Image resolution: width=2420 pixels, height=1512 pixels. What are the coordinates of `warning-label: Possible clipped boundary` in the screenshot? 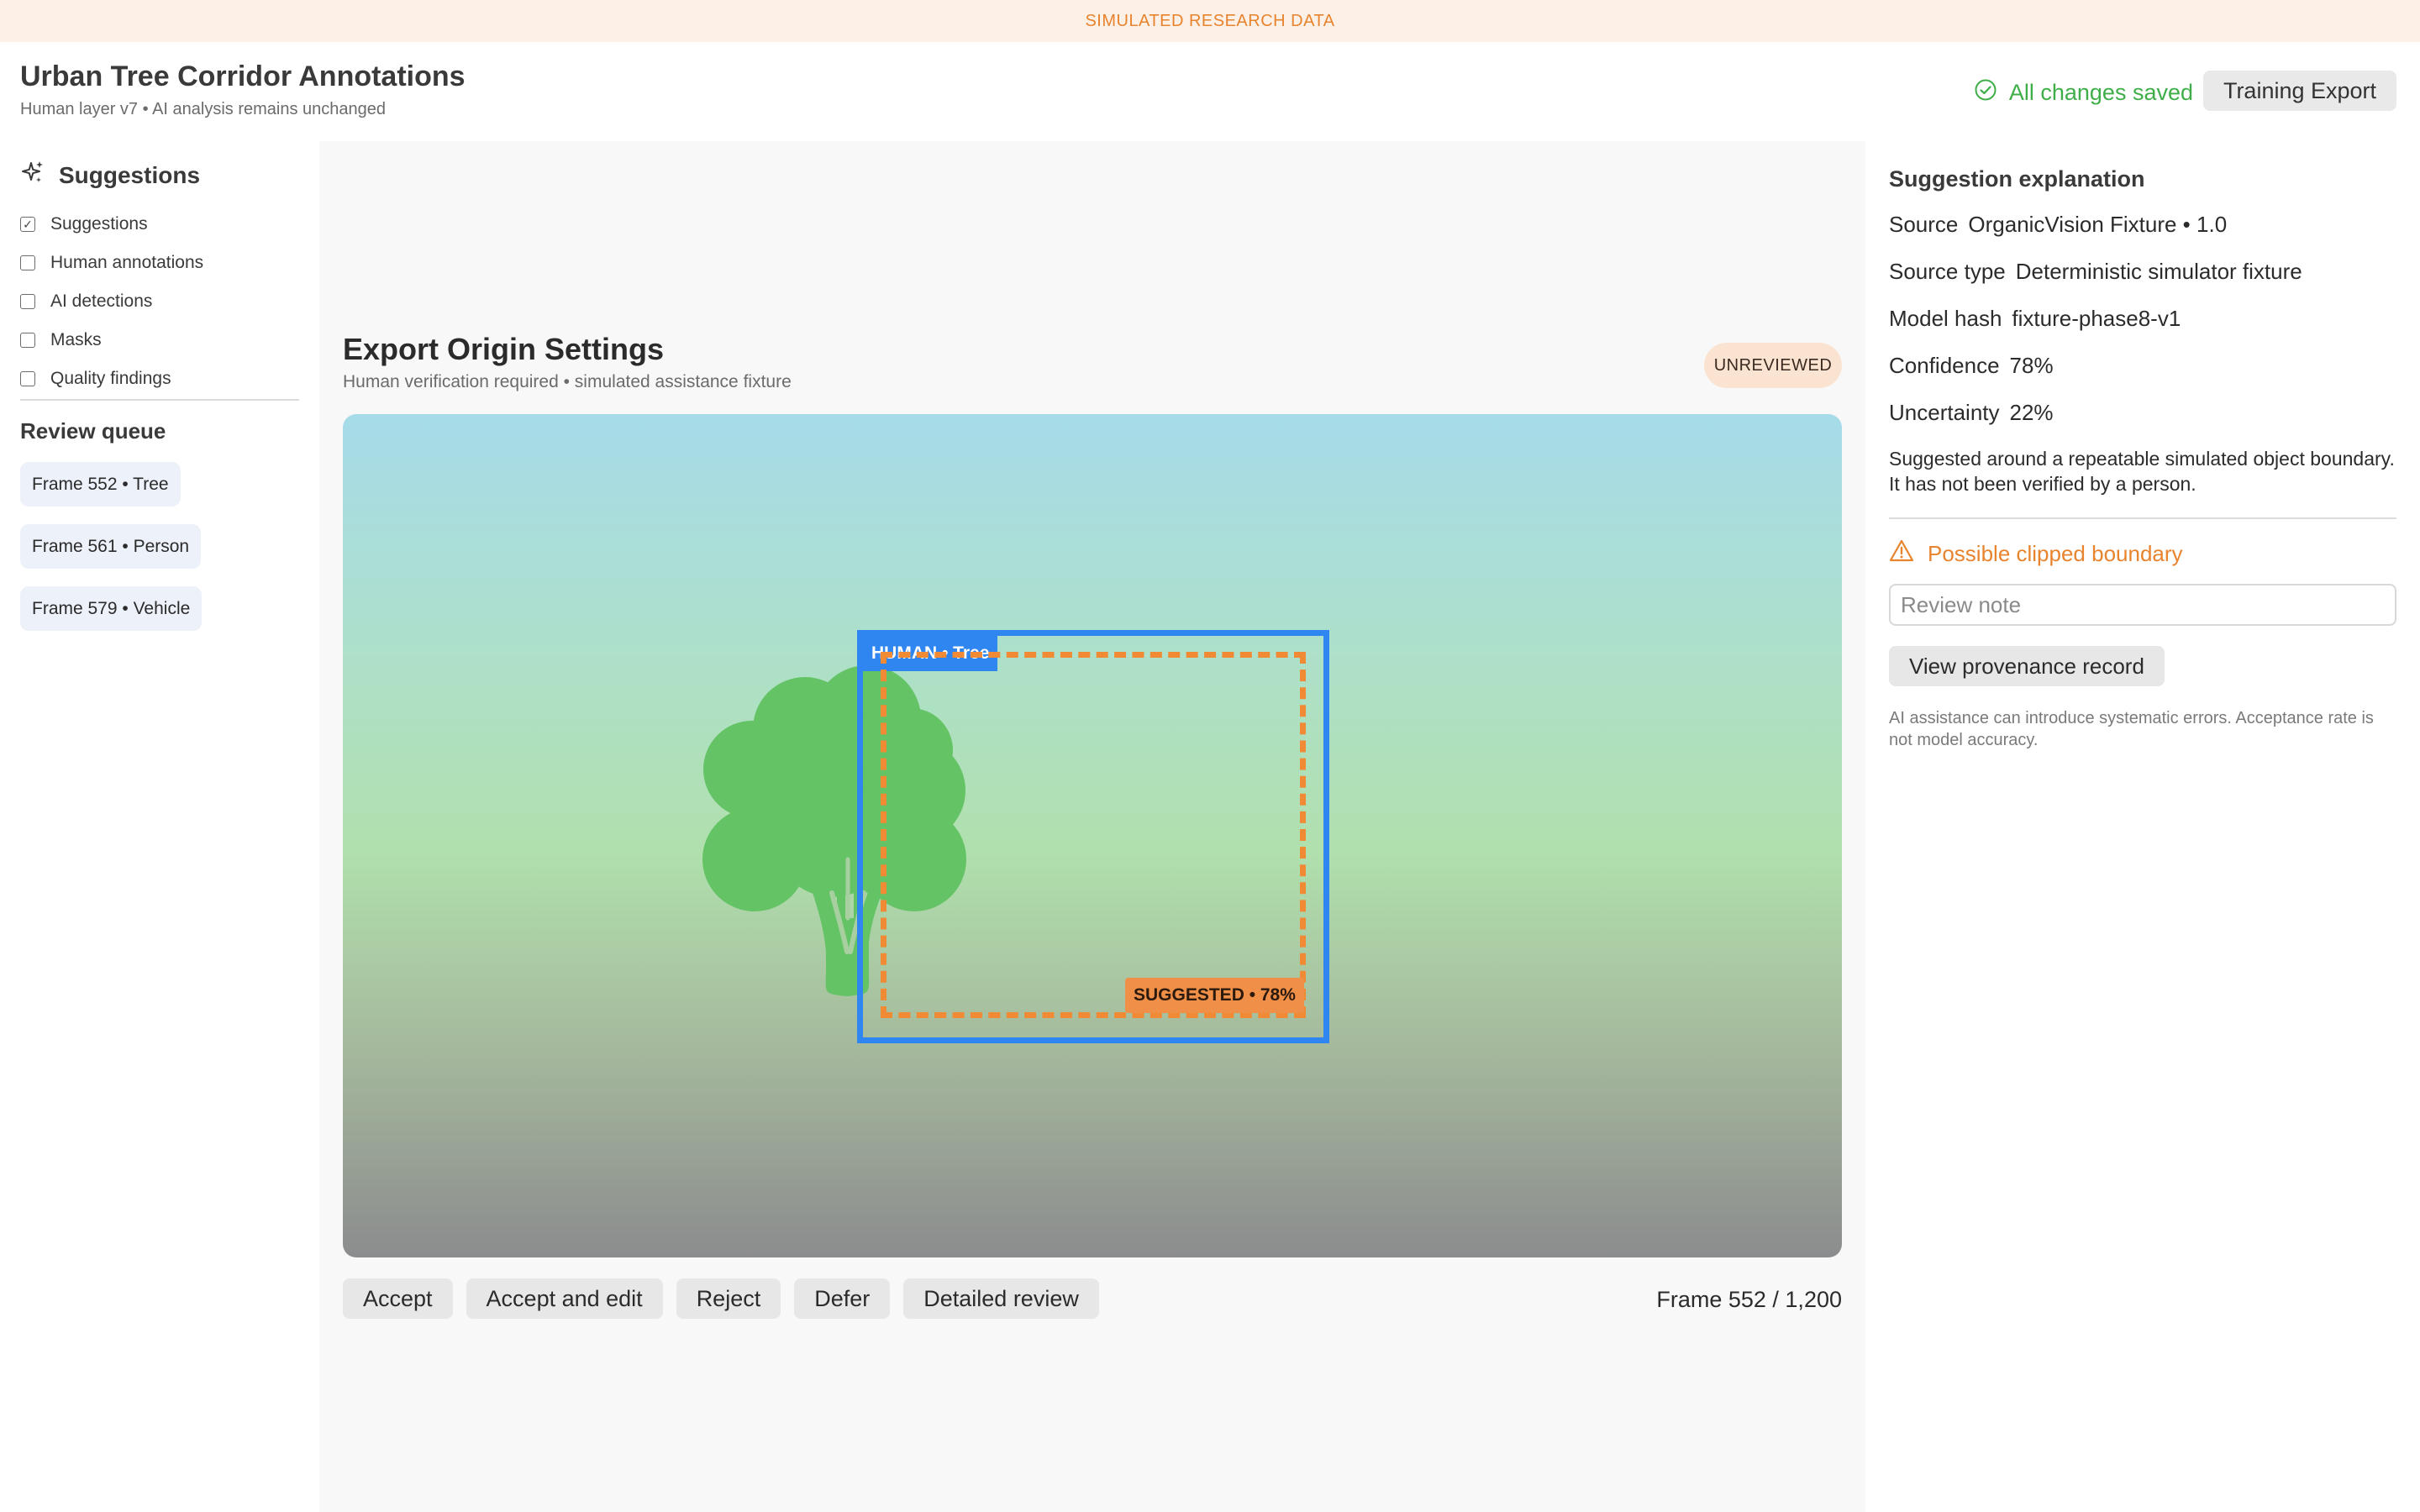 It's located at (2055, 553).